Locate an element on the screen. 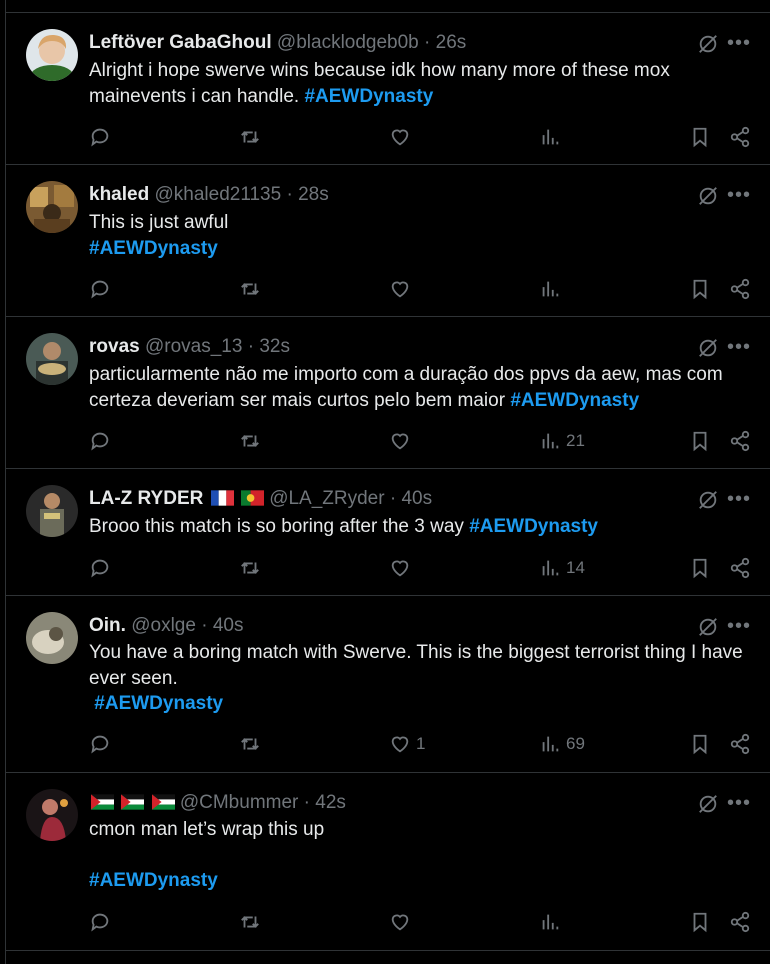 The image size is (770, 964). action-bar: 21 is located at coordinates (424, 441).